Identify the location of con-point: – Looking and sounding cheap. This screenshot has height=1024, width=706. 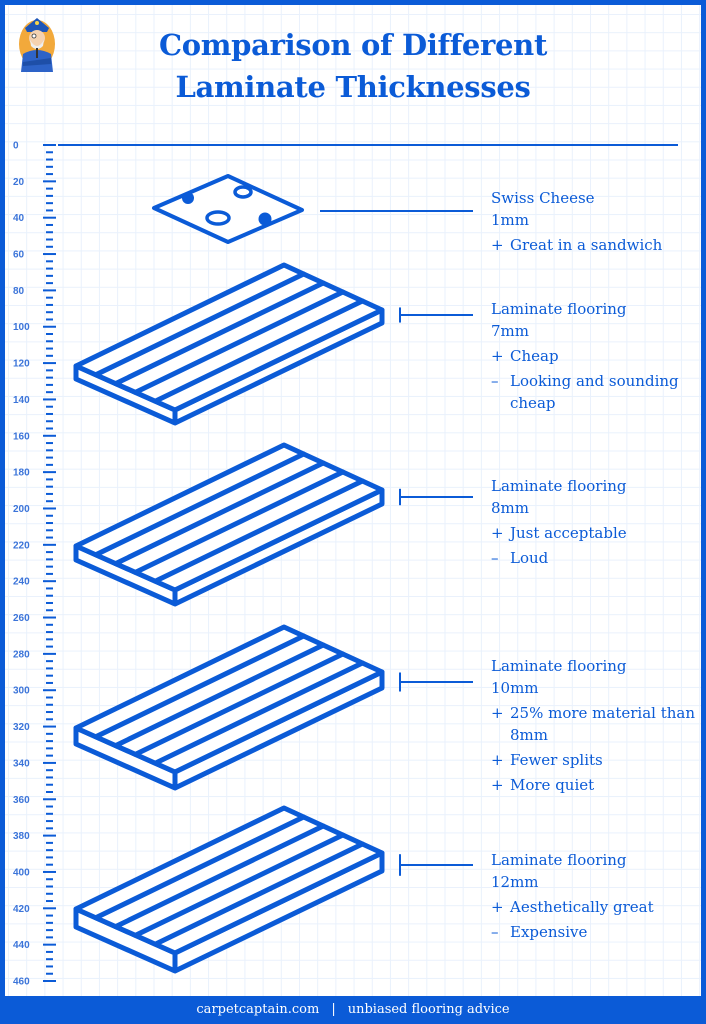
(593, 392).